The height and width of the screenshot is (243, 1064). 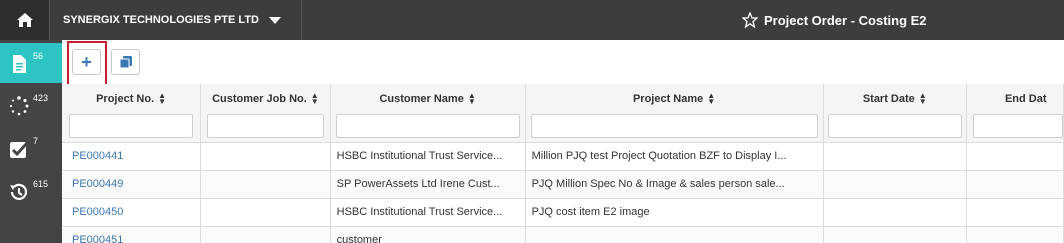 I want to click on sidebar: 56 423 7 615, so click(x=31, y=141).